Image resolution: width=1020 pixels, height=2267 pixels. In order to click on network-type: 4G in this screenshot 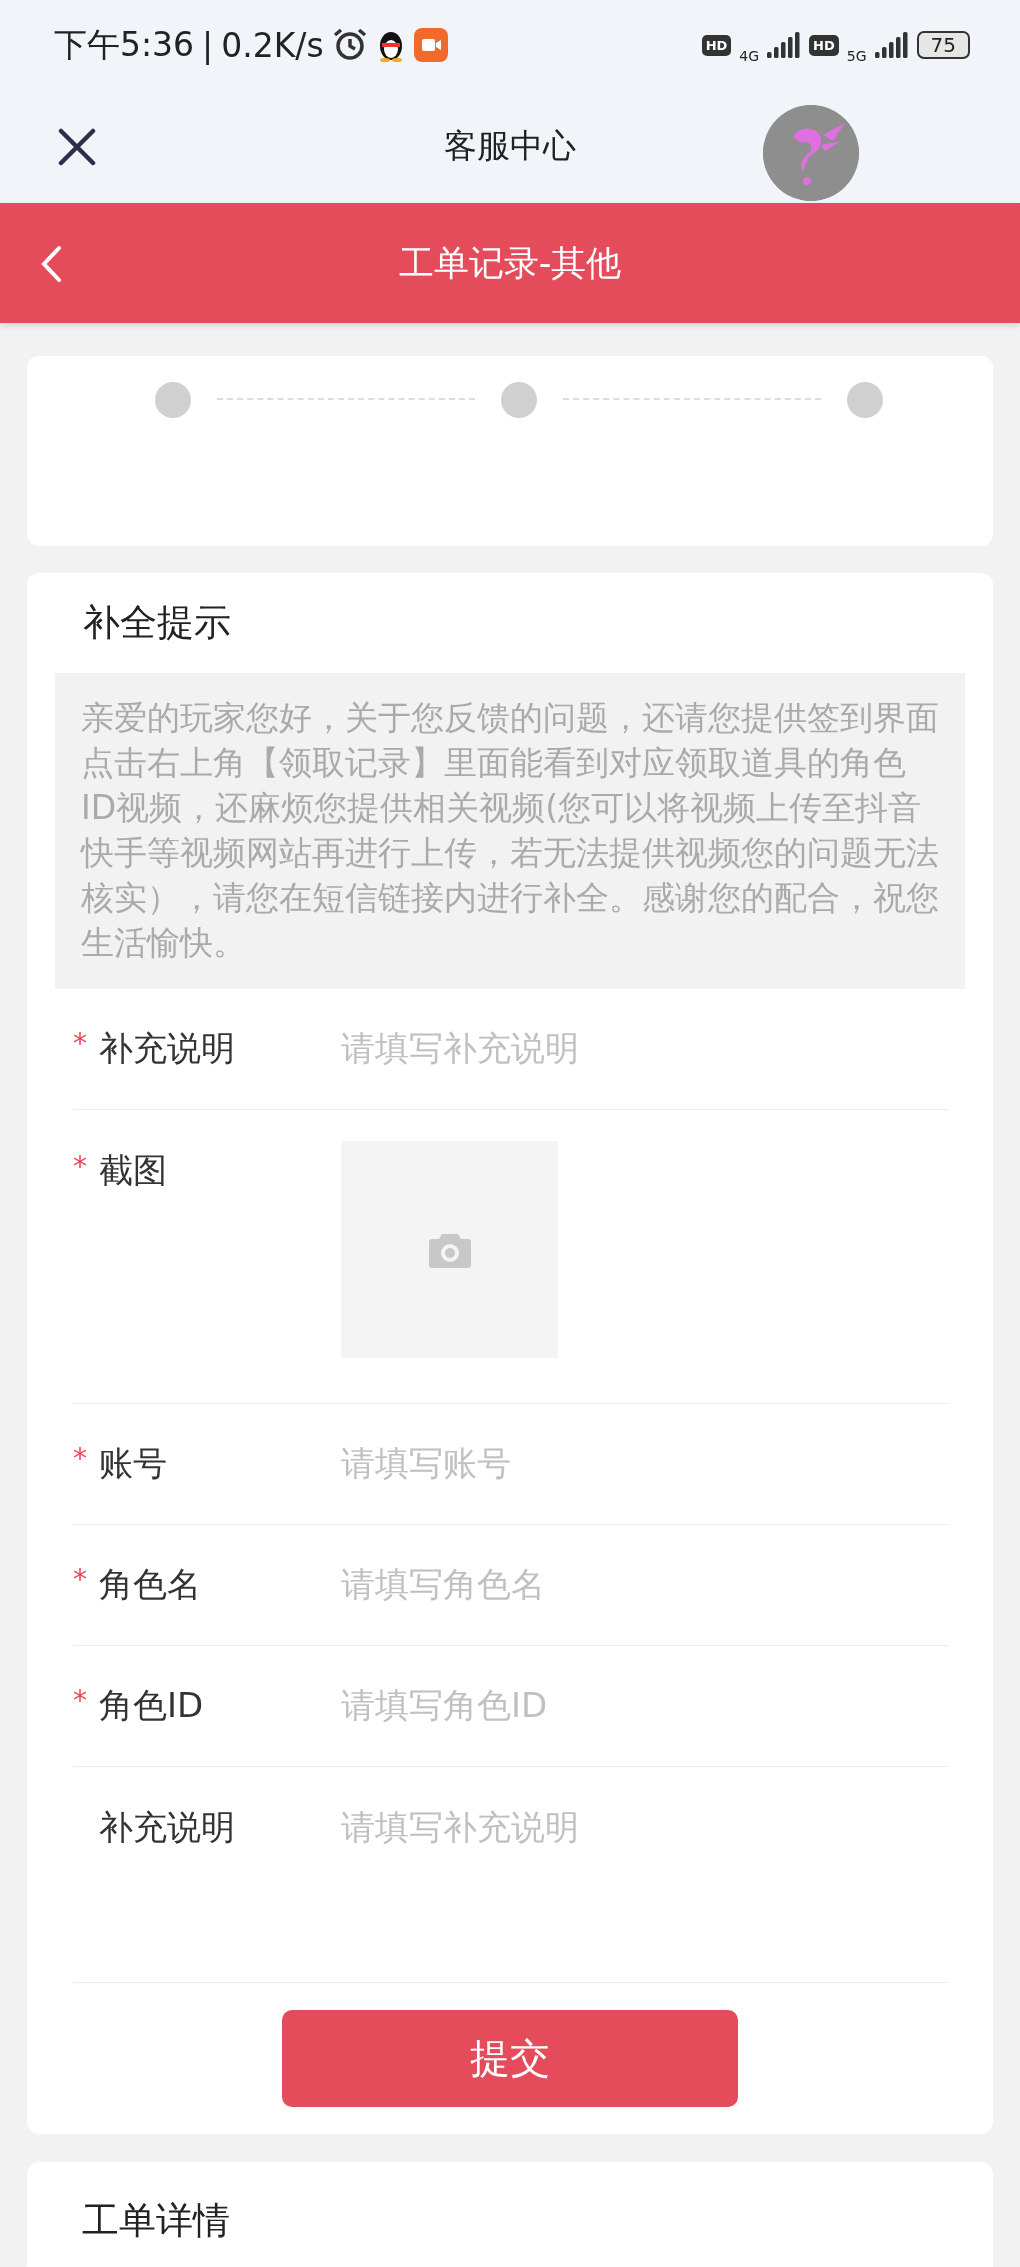, I will do `click(749, 56)`.